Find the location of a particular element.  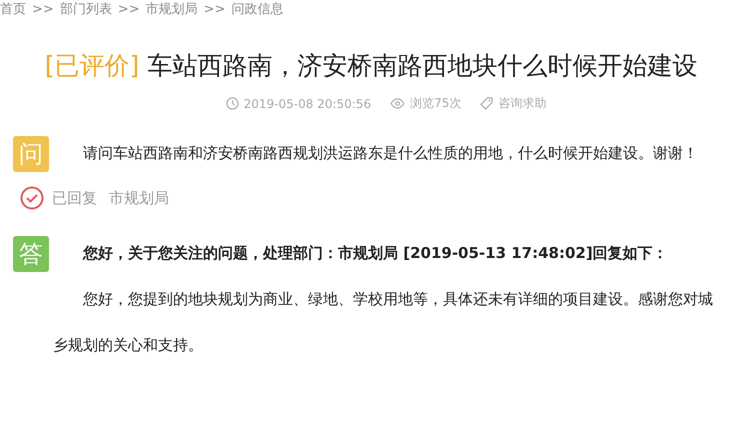

reply-status: 已回复 is located at coordinates (74, 198).